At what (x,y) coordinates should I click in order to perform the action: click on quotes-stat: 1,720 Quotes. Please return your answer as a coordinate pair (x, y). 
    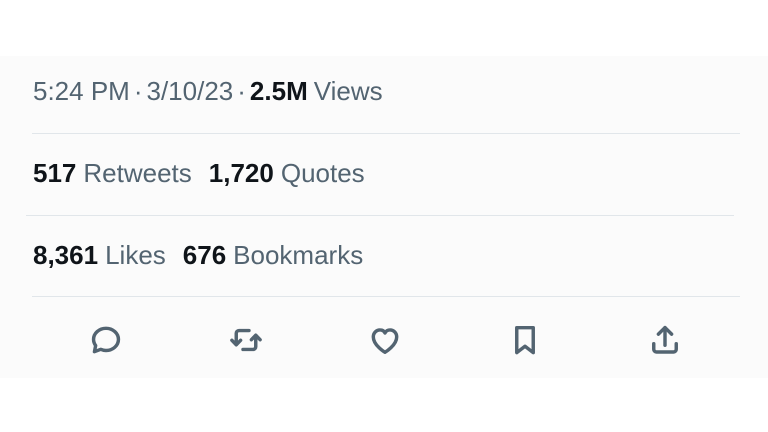
    Looking at the image, I should click on (295, 173).